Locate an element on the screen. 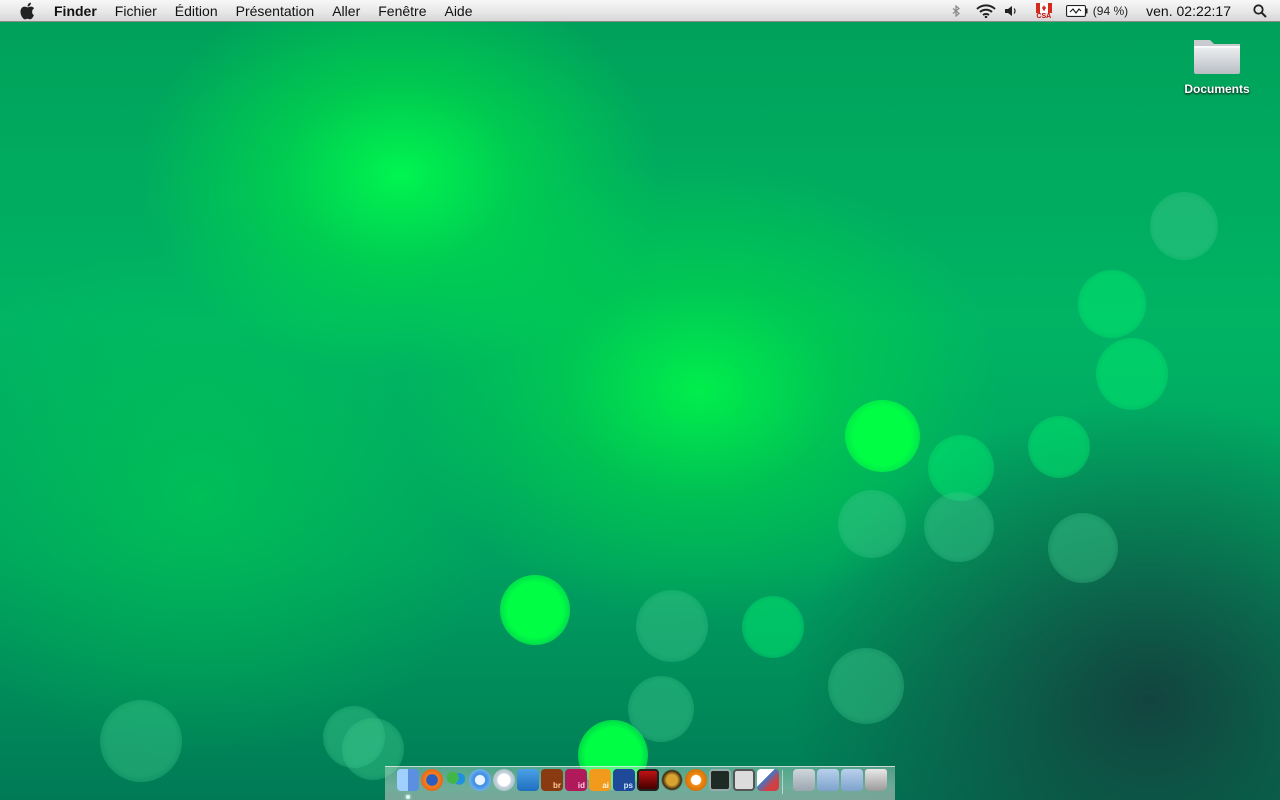  dock-wunderlist-icon is located at coordinates (528, 780).